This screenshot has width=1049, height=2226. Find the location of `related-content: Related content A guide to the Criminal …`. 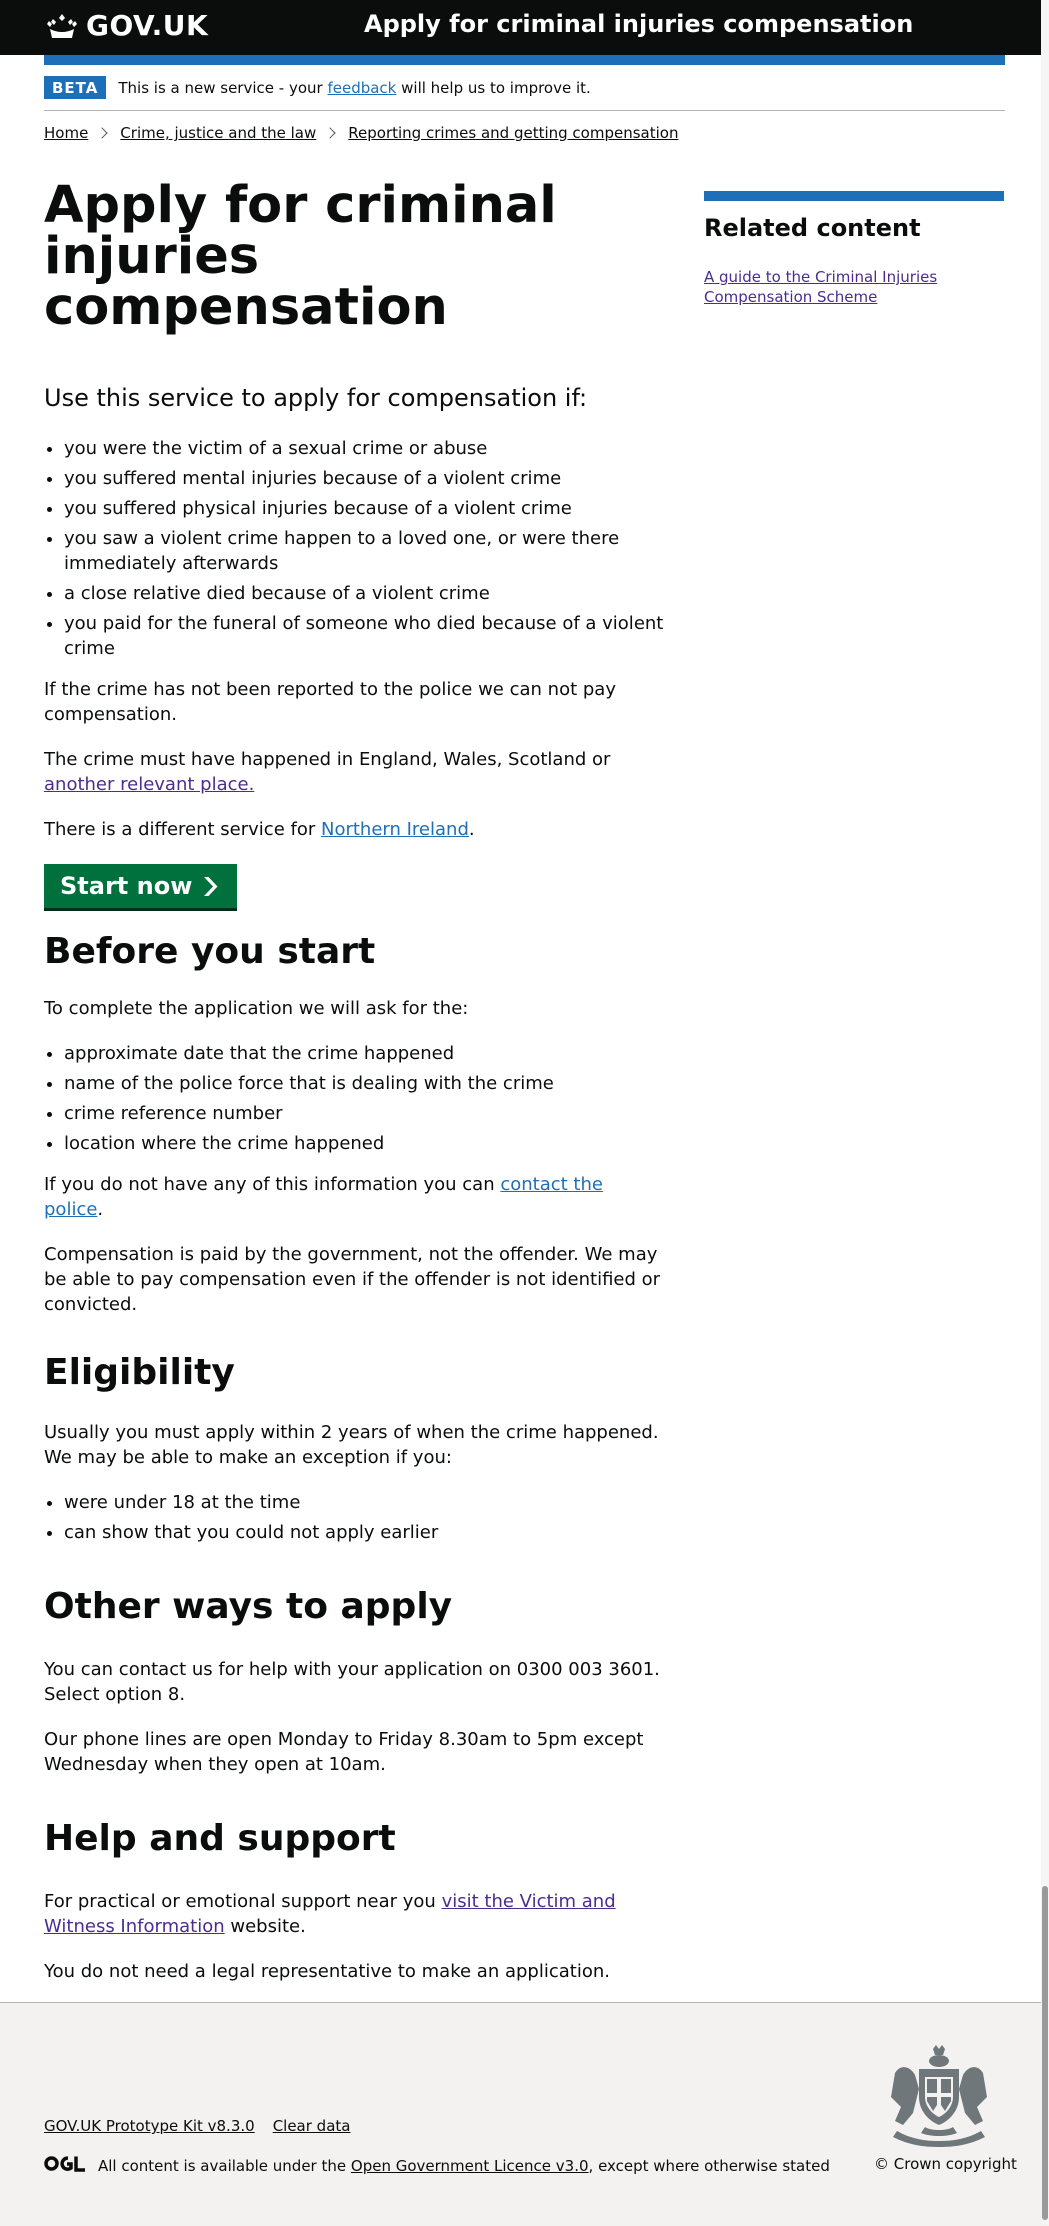

related-content: Related content A guide to the Criminal … is located at coordinates (854, 249).